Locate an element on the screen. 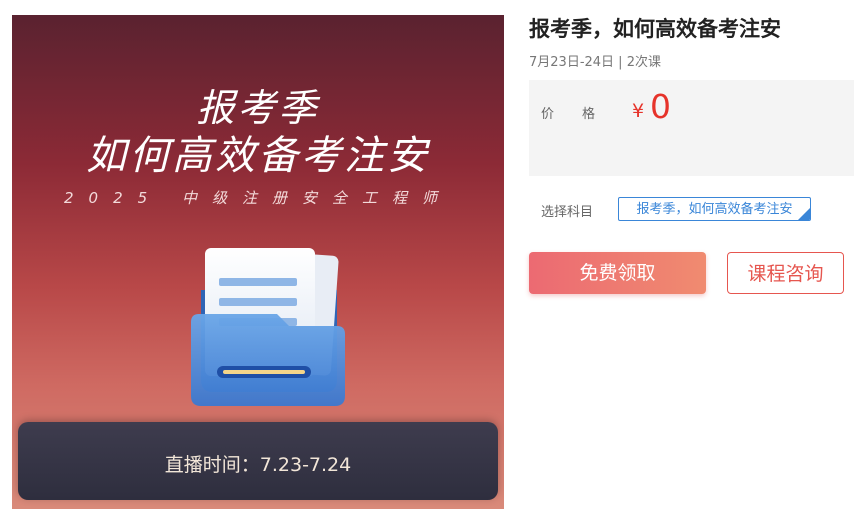 Image resolution: width=855 pixels, height=520 pixels. course-meta: 7月23日-24日 | 2次课 is located at coordinates (595, 62).